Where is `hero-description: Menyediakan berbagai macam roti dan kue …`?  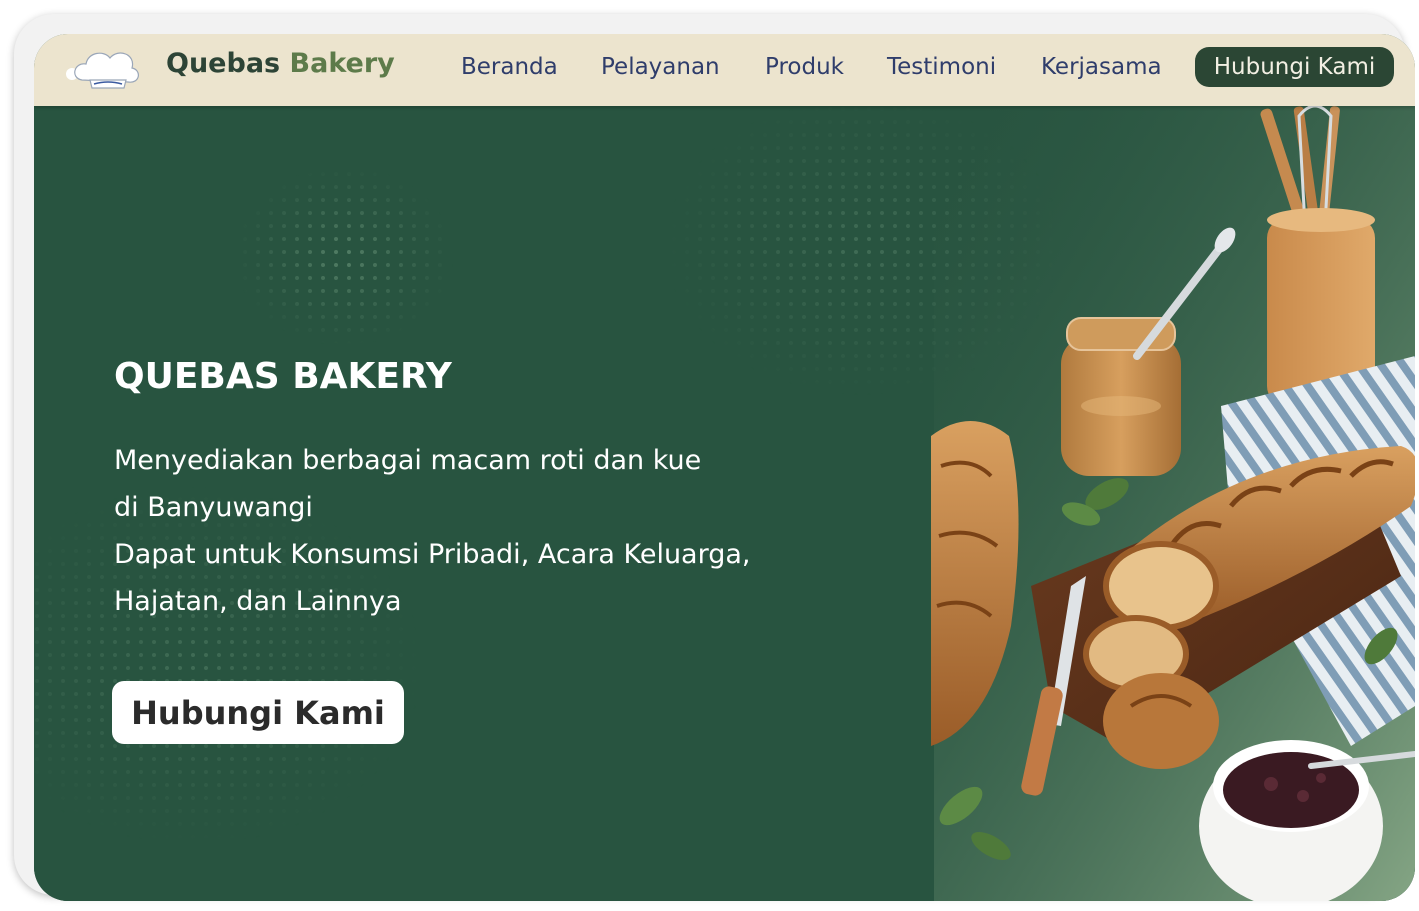
hero-description: Menyediakan berbagai macam roti dan kue … is located at coordinates (432, 531).